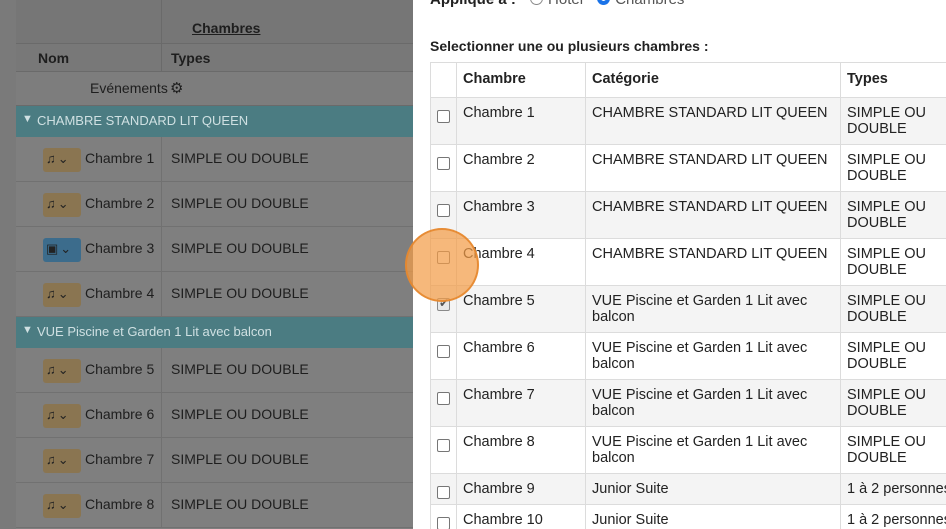 The height and width of the screenshot is (529, 946). Describe the element at coordinates (537, 2) in the screenshot. I see `radio-hotel` at that location.